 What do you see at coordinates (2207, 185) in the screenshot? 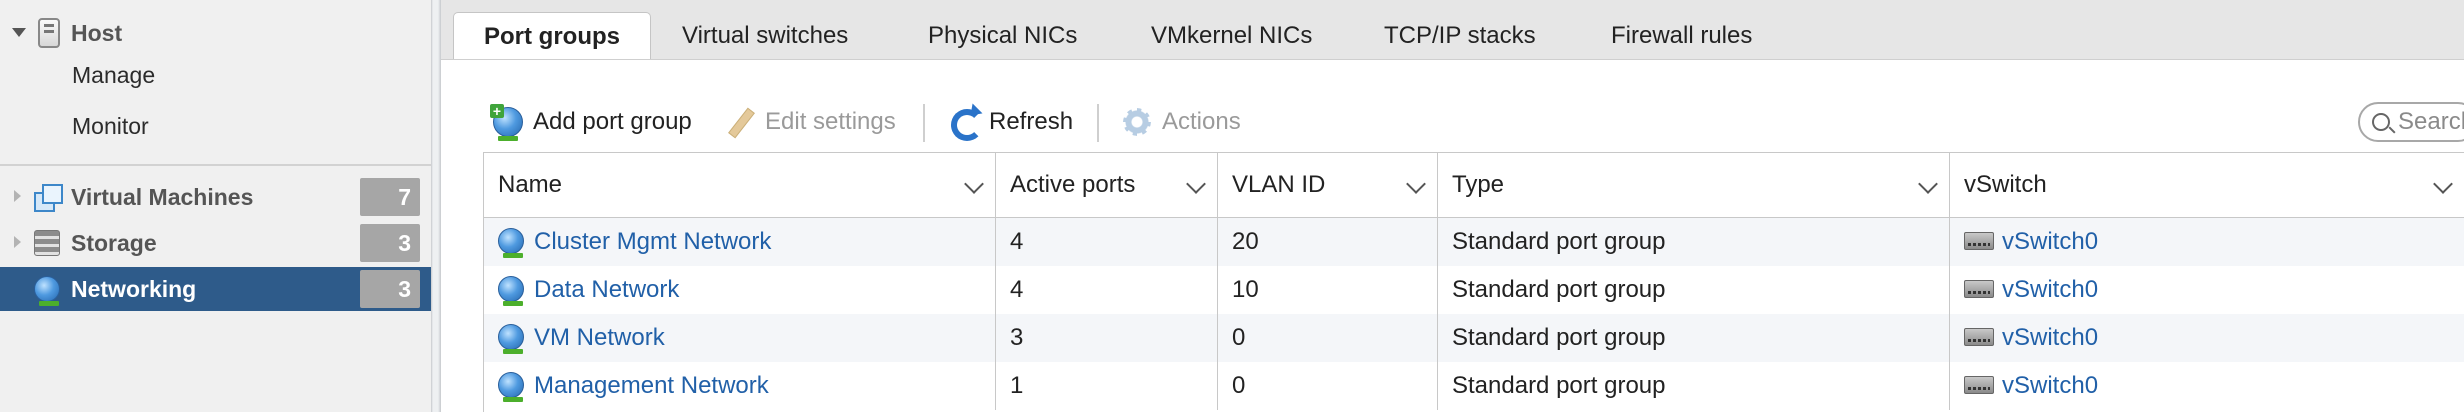
I see `column-header-vswitch: vSwitch` at bounding box center [2207, 185].